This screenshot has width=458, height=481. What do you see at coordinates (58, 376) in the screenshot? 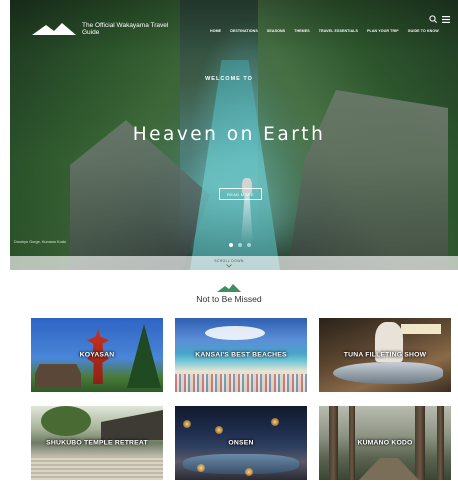
I see `tile-image-temple` at bounding box center [58, 376].